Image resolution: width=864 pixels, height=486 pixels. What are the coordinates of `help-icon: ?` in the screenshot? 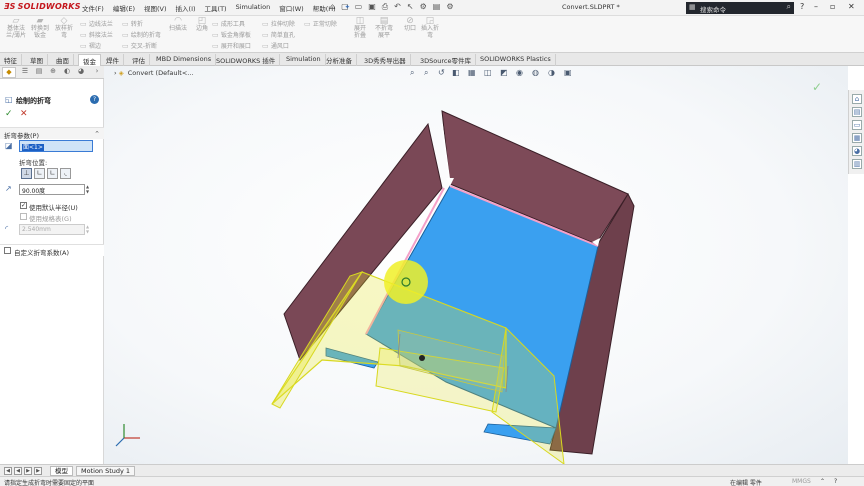 It's located at (94, 99).